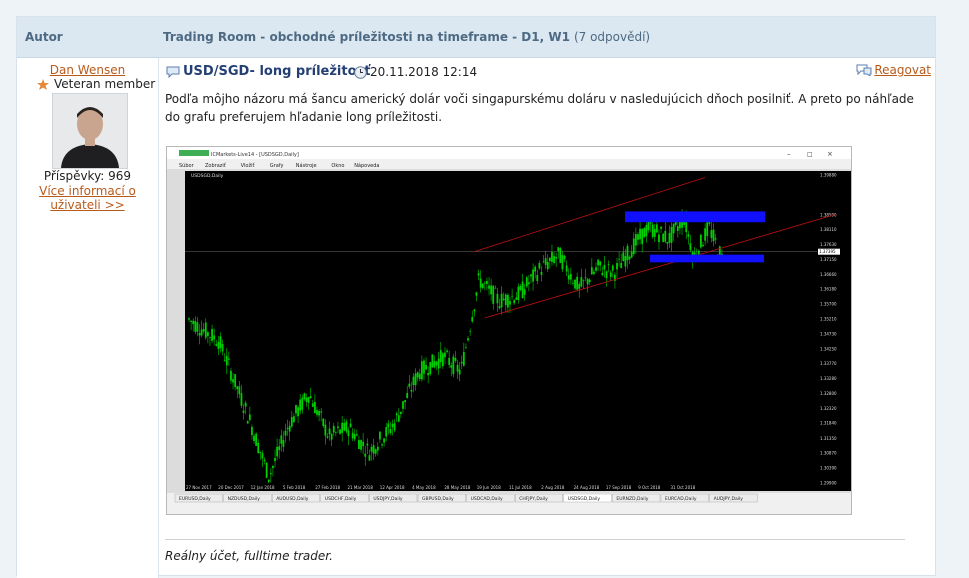 This screenshot has width=969, height=578. I want to click on price-tick-12: 1.33280, so click(828, 378).